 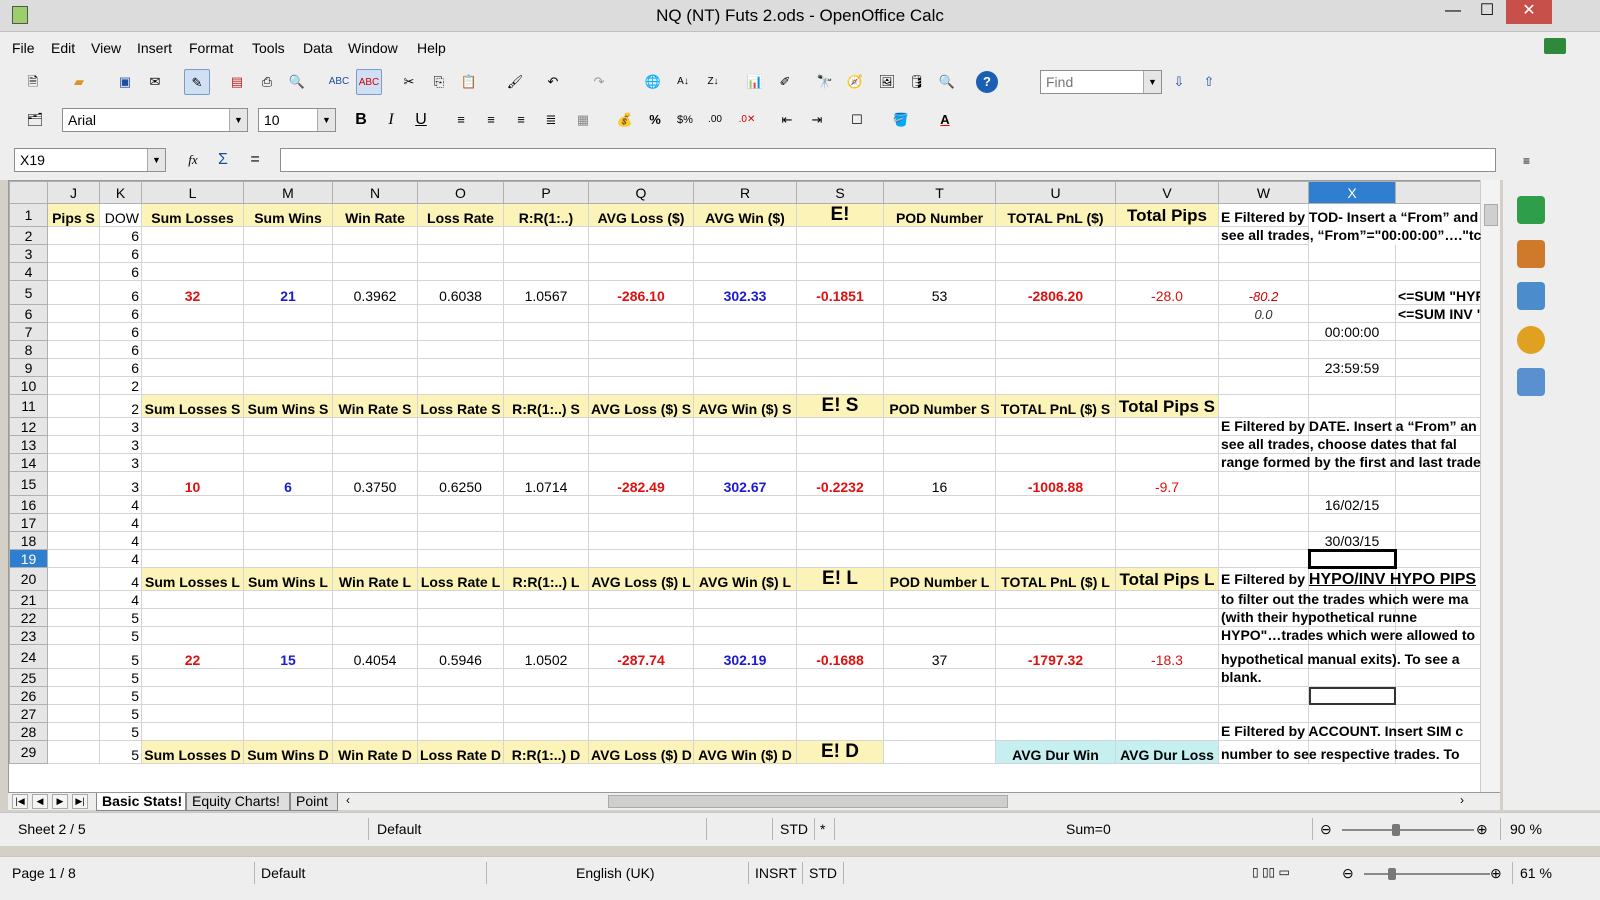 I want to click on decrease-indent-icon: ⇤, so click(x=787, y=120).